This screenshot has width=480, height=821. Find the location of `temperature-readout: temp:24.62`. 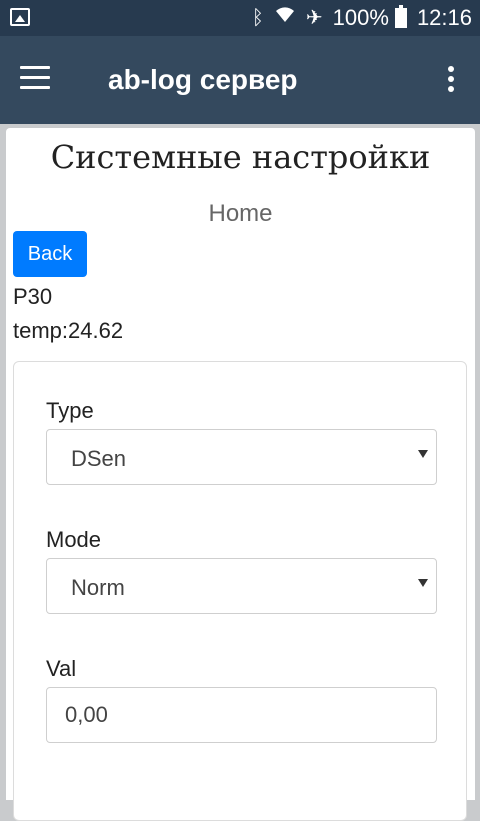

temperature-readout: temp:24.62 is located at coordinates (68, 330).